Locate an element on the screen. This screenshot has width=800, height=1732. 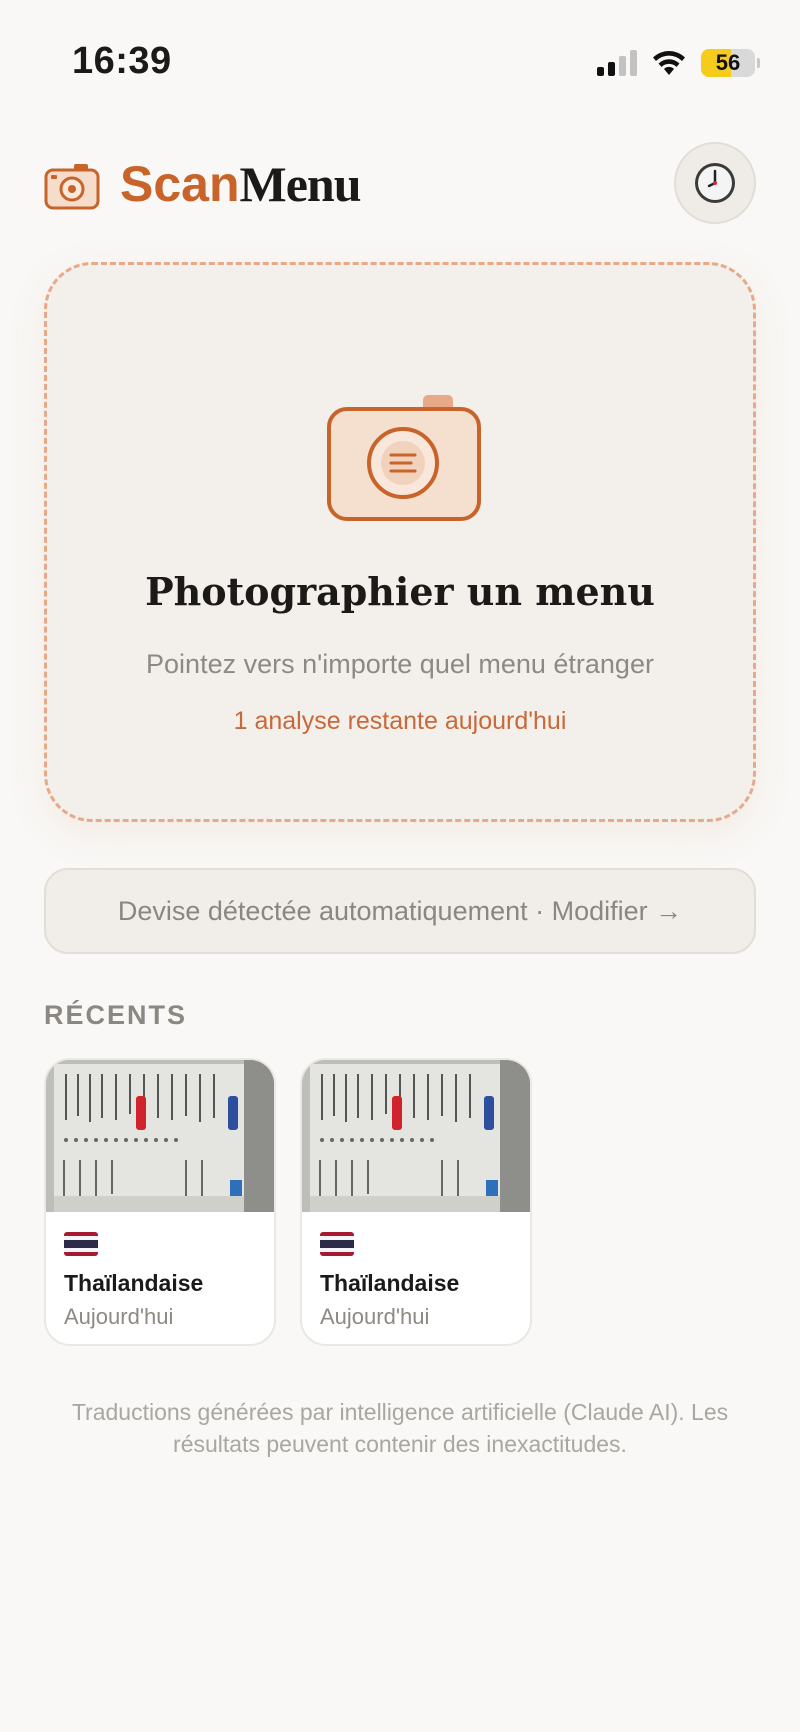
menu-camera-icon is located at coordinates (404, 458).